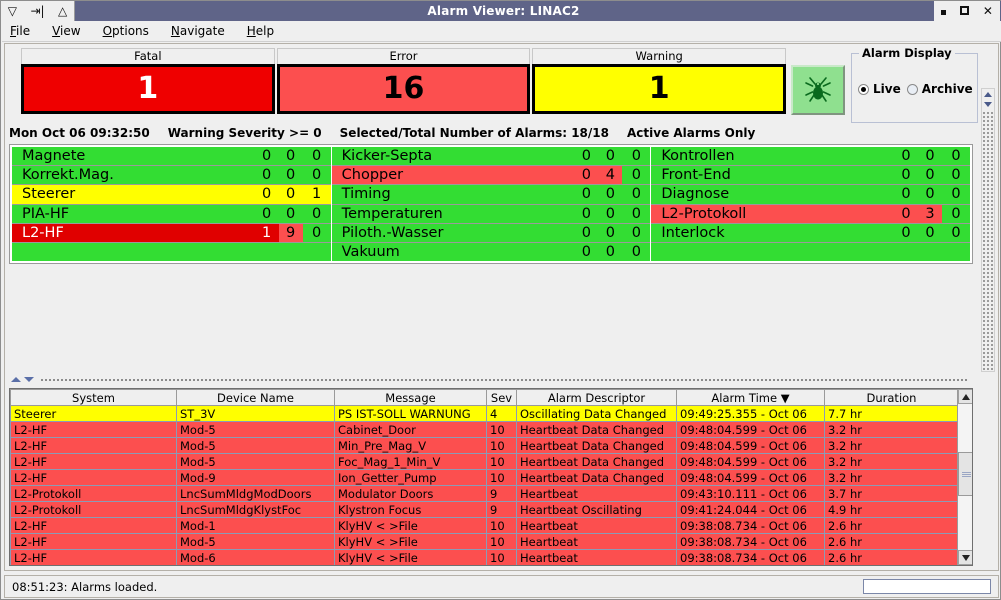  I want to click on group-row: PIA-HF 0 0 0, so click(171, 214).